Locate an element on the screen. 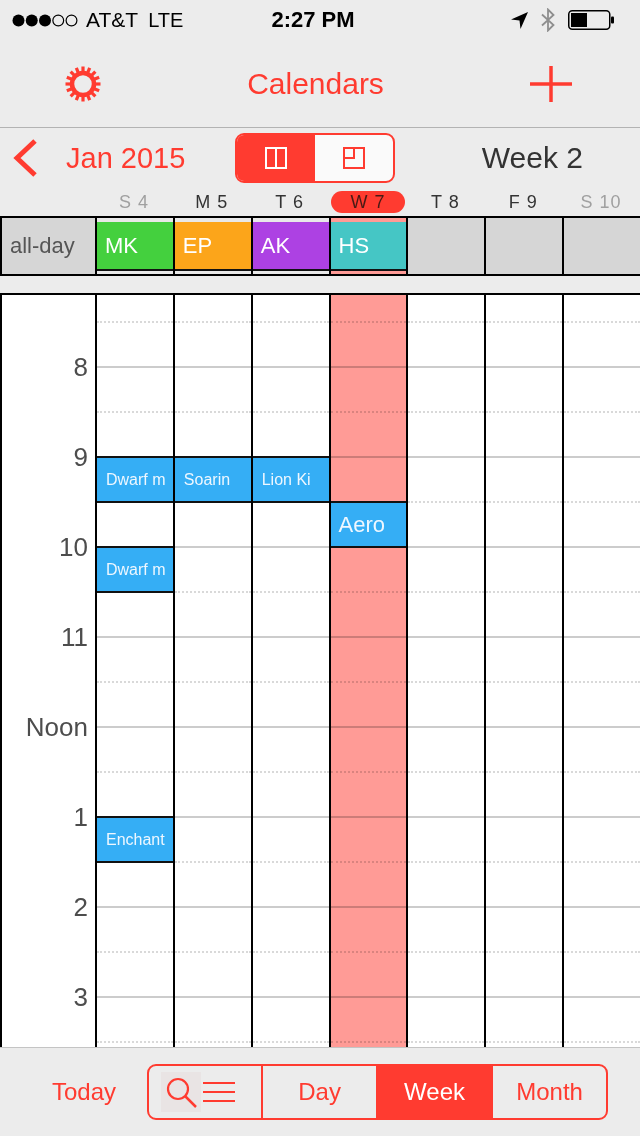 This screenshot has height=1136, width=640. view-segment: Month is located at coordinates (549, 1092).